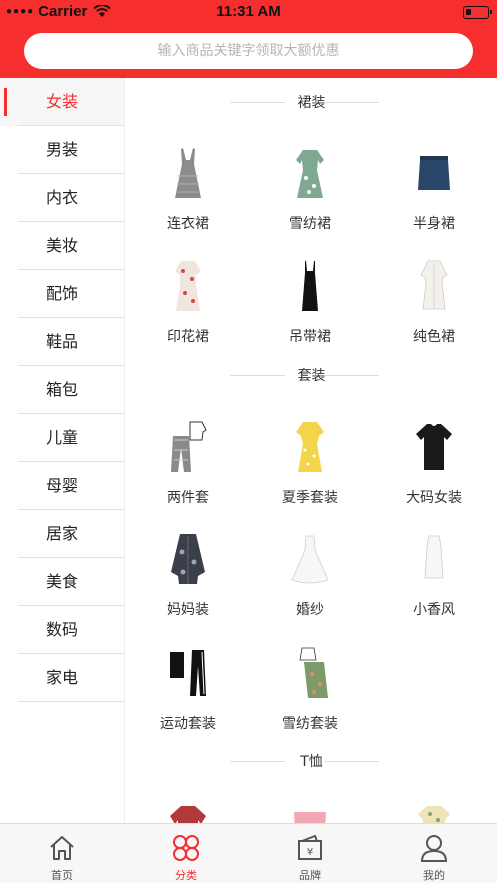 This screenshot has width=497, height=883. I want to click on black-tshirt-icon, so click(434, 448).